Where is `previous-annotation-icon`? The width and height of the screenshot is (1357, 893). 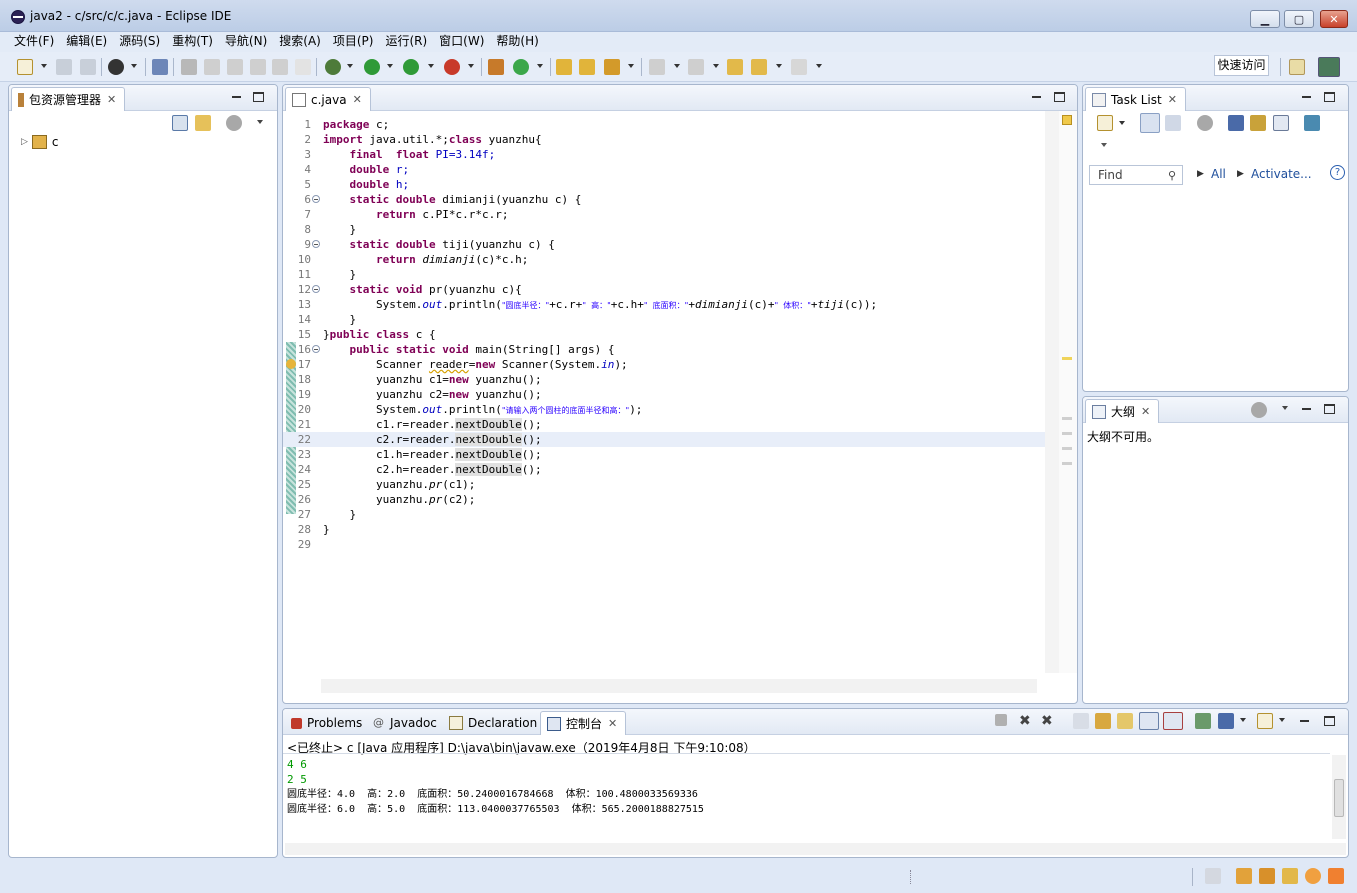
previous-annotation-icon is located at coordinates (696, 67).